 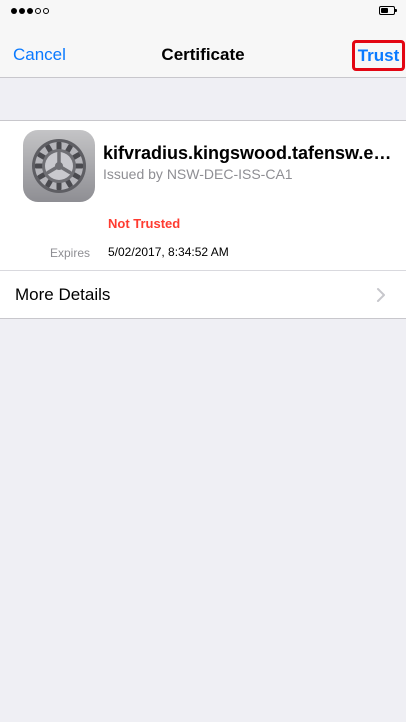 What do you see at coordinates (203, 11) in the screenshot?
I see `status-bar` at bounding box center [203, 11].